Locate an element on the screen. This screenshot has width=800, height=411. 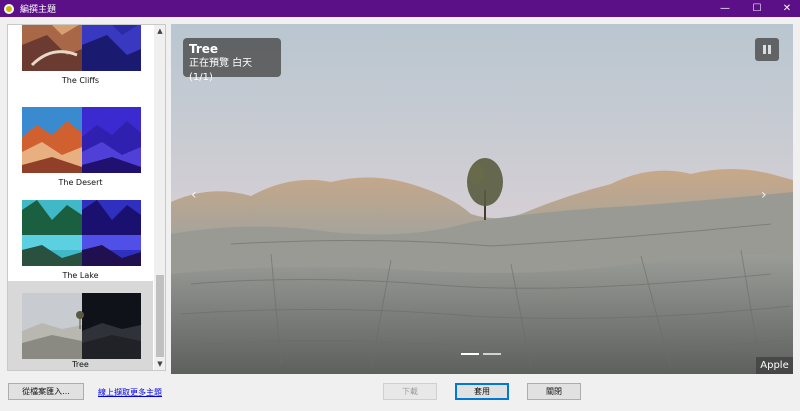
theme-thumbnail-lake is located at coordinates (81, 233).